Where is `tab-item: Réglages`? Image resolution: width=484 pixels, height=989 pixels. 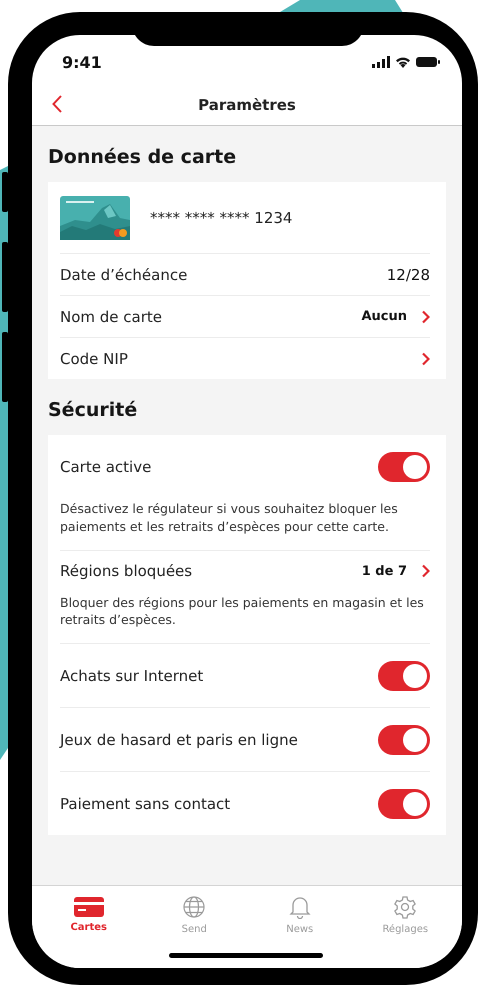 tab-item: Réglages is located at coordinates (405, 915).